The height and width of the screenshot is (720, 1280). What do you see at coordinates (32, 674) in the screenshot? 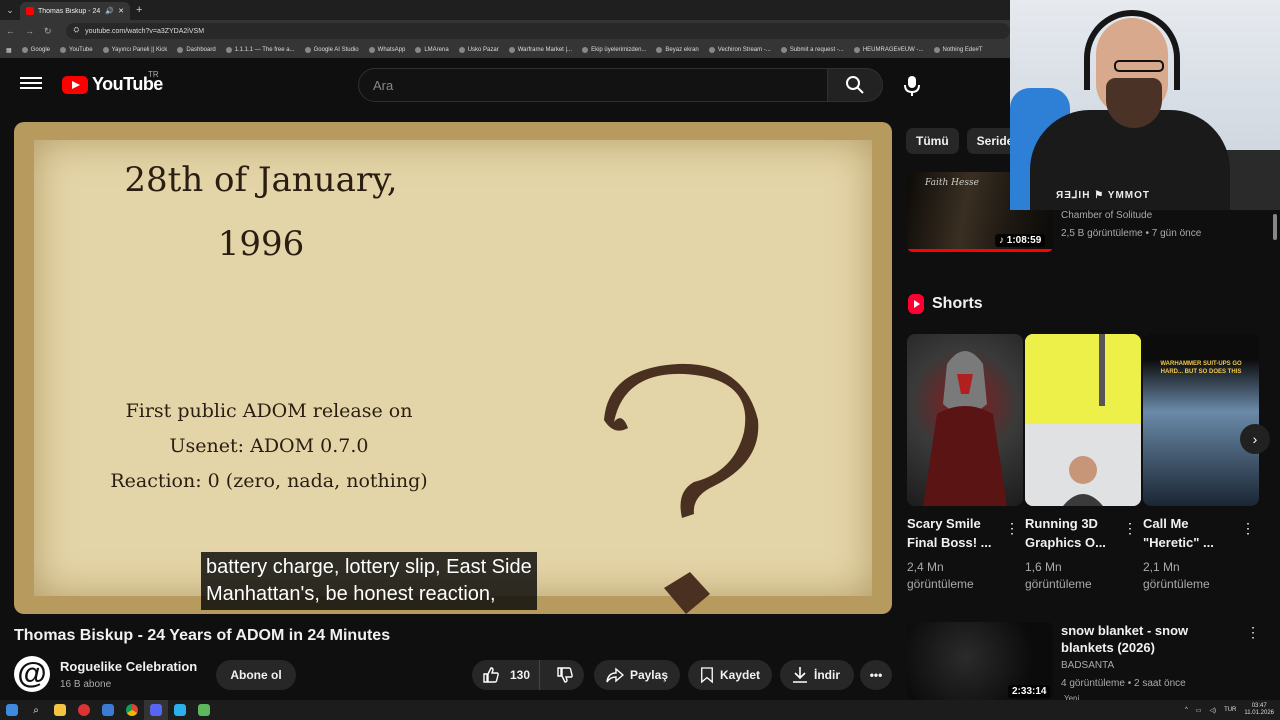
I see `channel-avatar: @` at bounding box center [32, 674].